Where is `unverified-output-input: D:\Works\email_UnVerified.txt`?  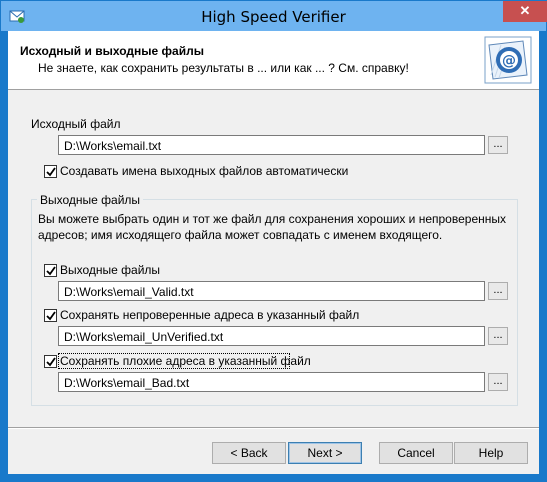
unverified-output-input: D:\Works\email_UnVerified.txt is located at coordinates (271, 336).